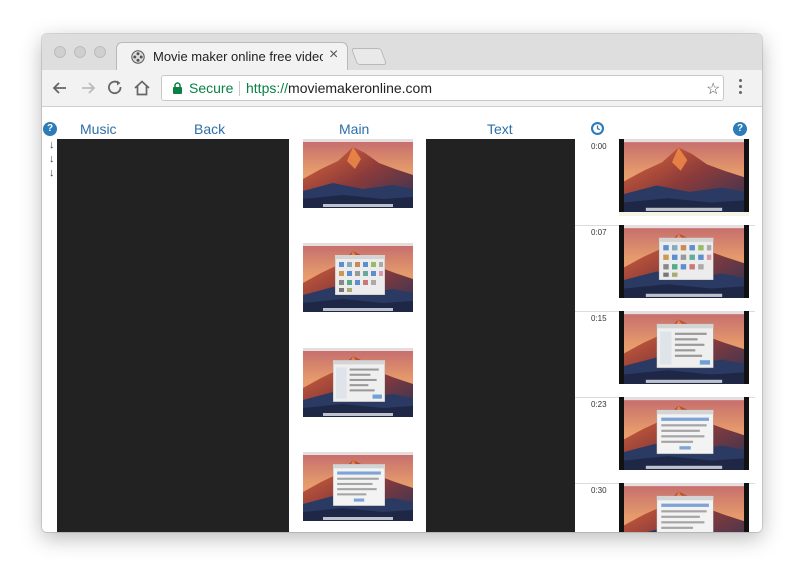 Image resolution: width=804 pixels, height=582 pixels. Describe the element at coordinates (599, 232) in the screenshot. I see `timeline-timestamp: 0:07` at that location.